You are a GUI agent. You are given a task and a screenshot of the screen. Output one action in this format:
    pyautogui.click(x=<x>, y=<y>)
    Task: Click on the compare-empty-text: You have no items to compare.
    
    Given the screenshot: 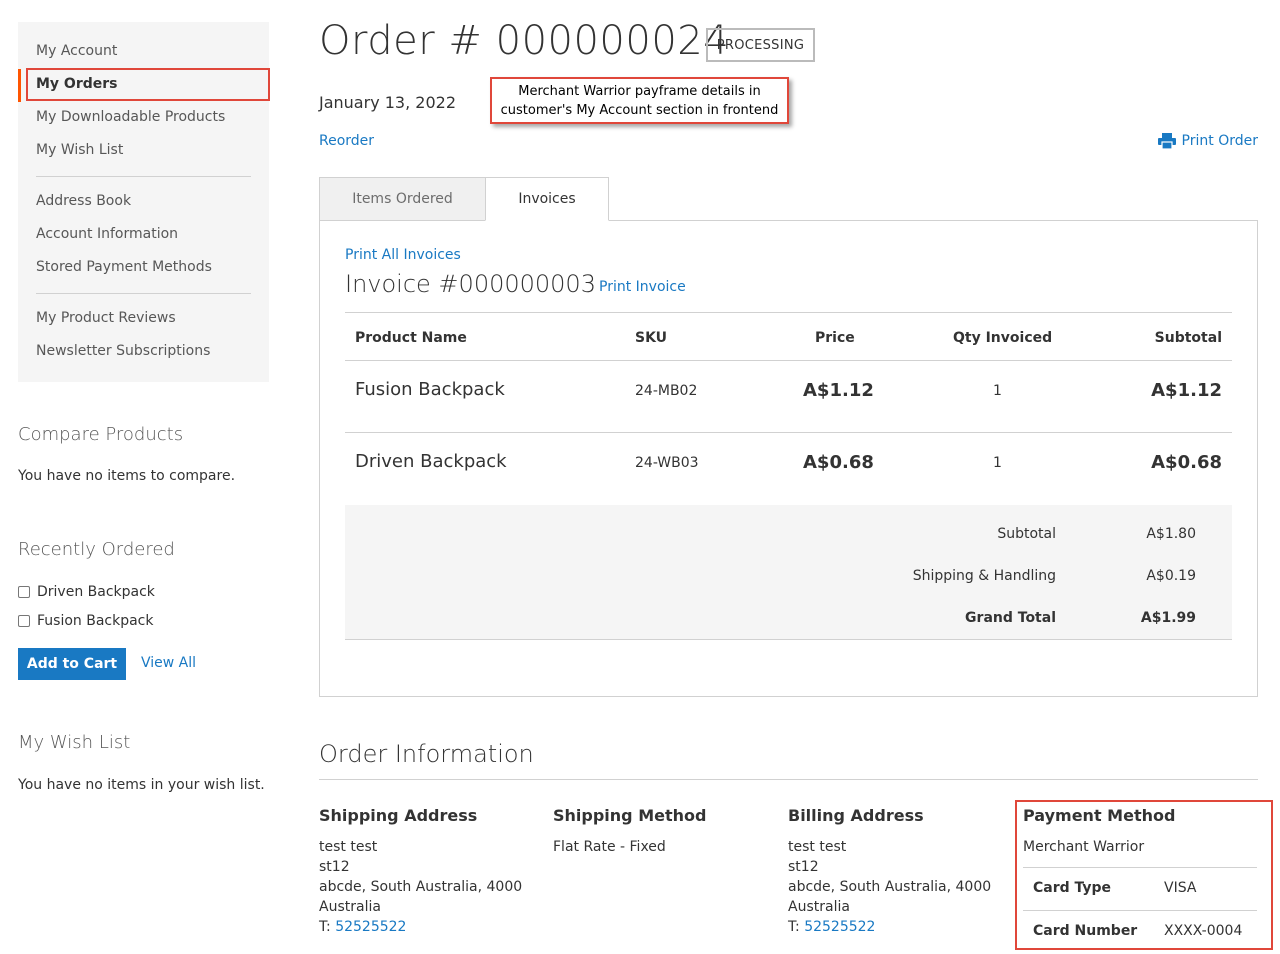 What is the action you would take?
    pyautogui.click(x=127, y=476)
    